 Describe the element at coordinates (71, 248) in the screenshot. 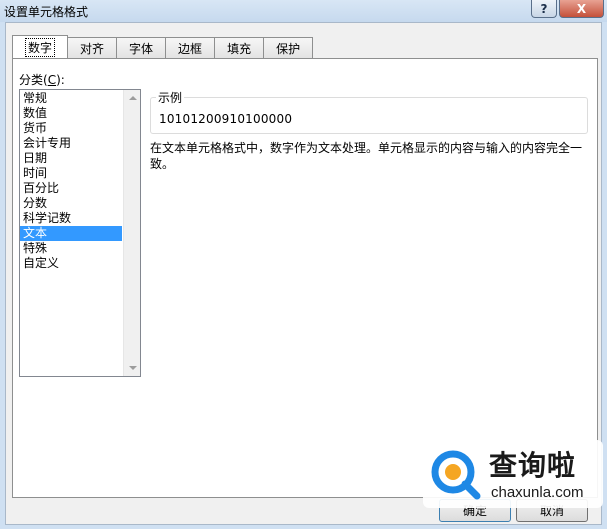

I see `list-item: 特殊` at that location.